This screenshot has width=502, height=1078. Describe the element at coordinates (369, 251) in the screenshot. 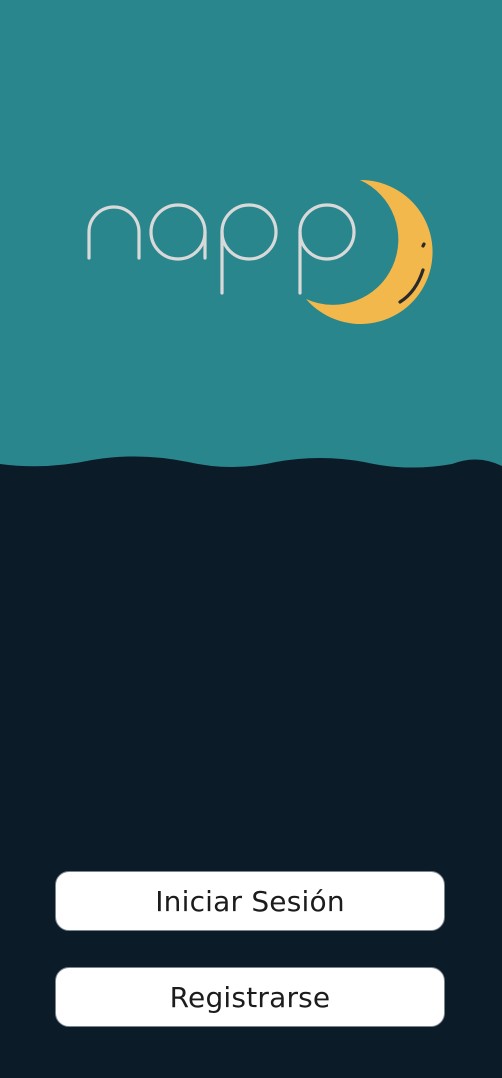

I see `smiling-moon-icon` at that location.